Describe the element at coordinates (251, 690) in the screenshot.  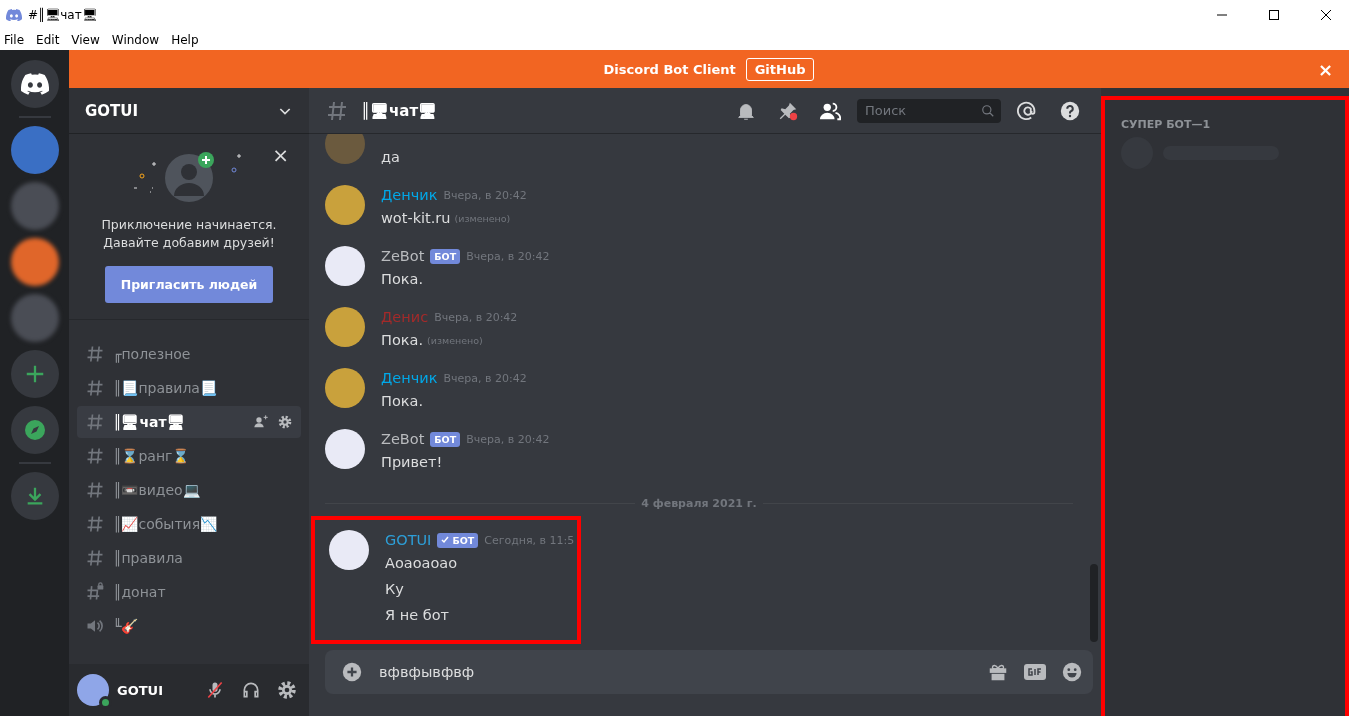
I see `headphones-icon` at that location.